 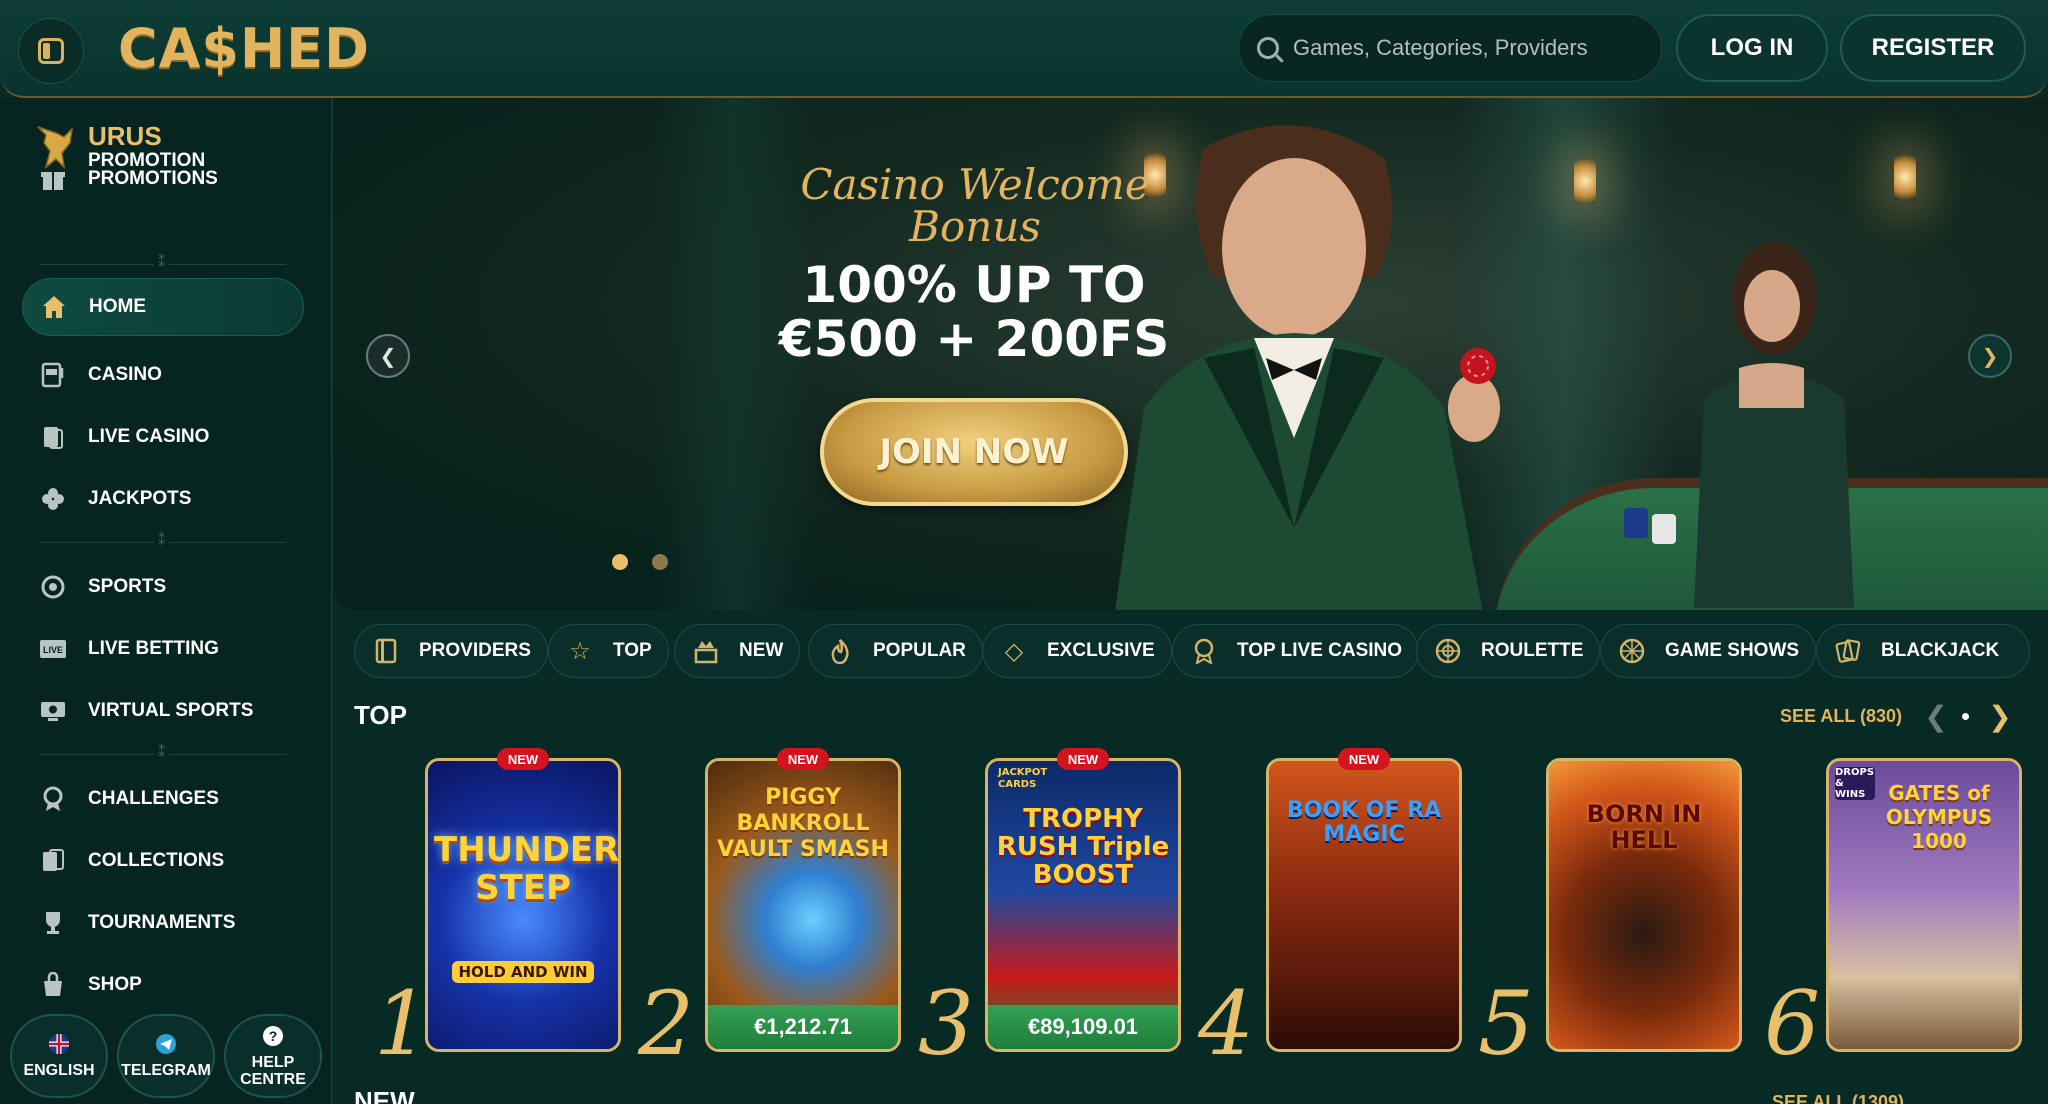 What do you see at coordinates (974, 285) in the screenshot?
I see `hero-offer-line1: 100% UP TO` at bounding box center [974, 285].